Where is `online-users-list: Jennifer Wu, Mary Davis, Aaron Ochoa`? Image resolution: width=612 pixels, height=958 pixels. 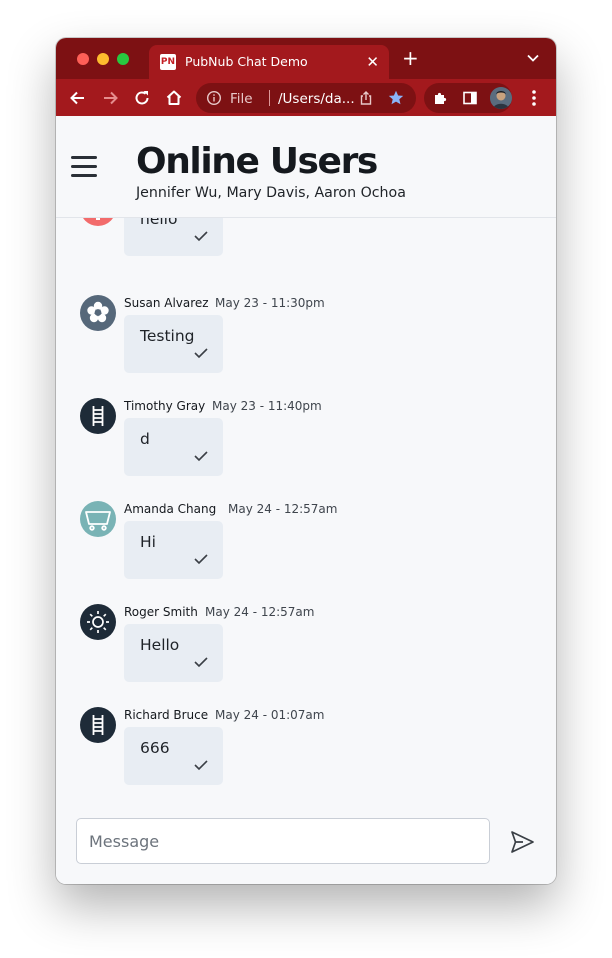
online-users-list: Jennifer Wu, Mary Davis, Aaron Ochoa is located at coordinates (271, 193).